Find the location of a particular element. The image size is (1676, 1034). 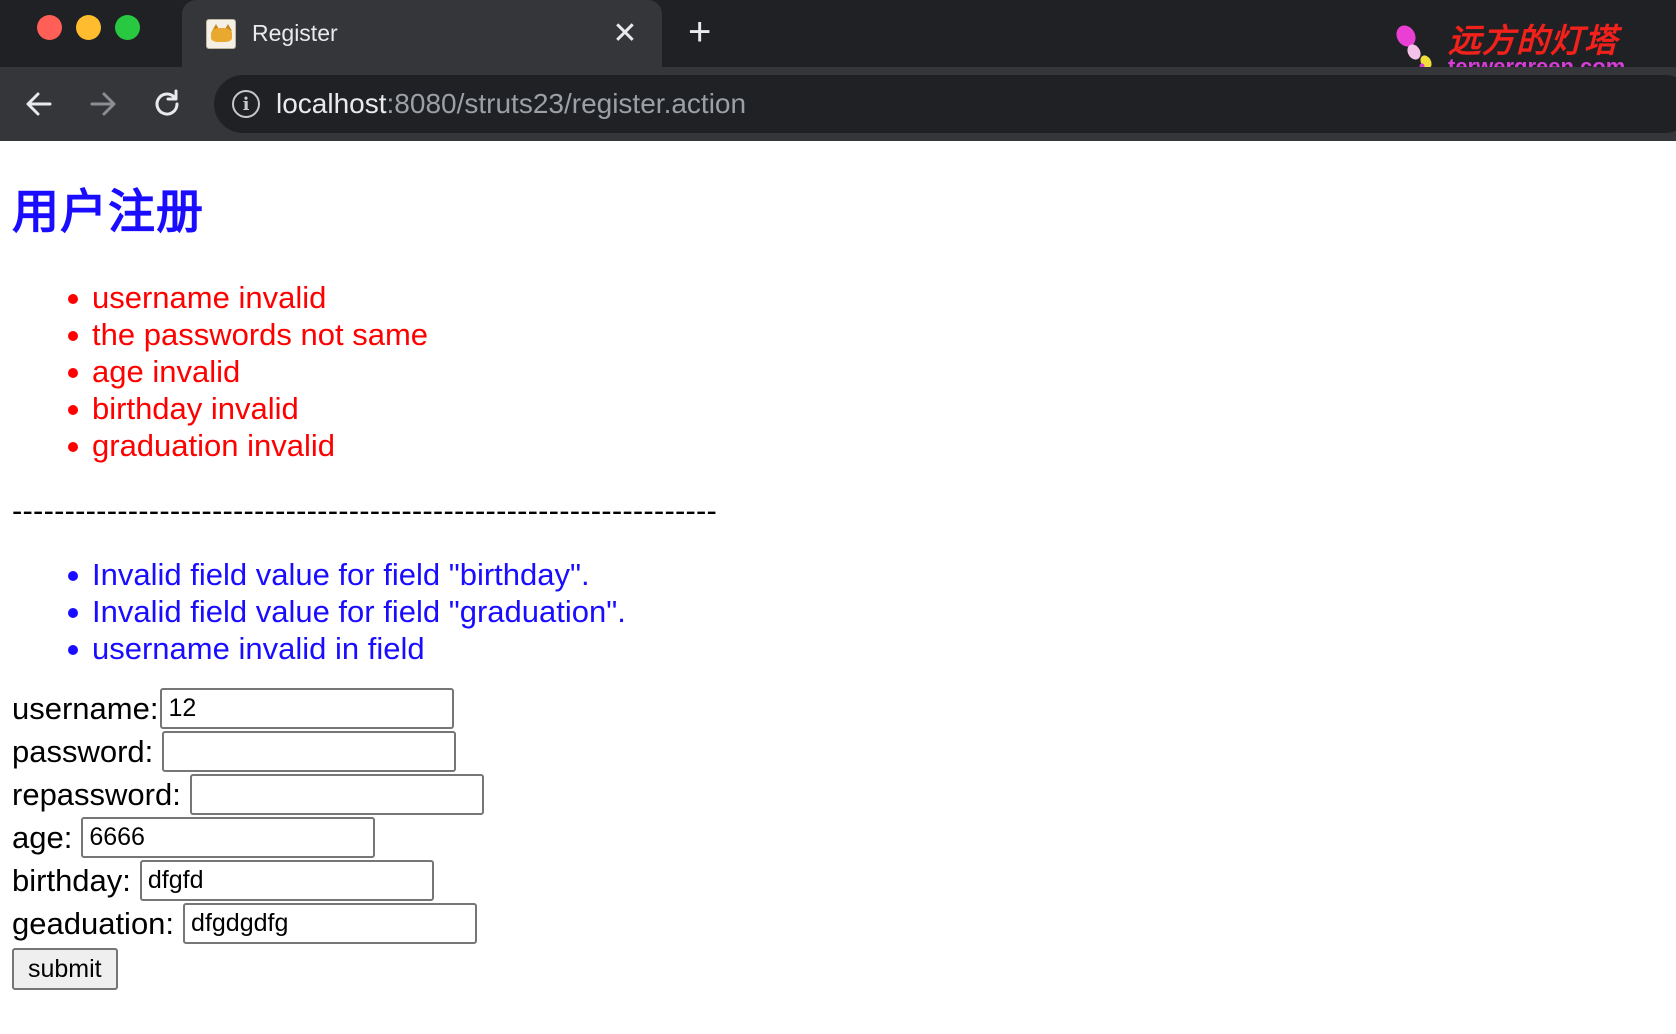

birthday-row: birthday: is located at coordinates (844, 880).